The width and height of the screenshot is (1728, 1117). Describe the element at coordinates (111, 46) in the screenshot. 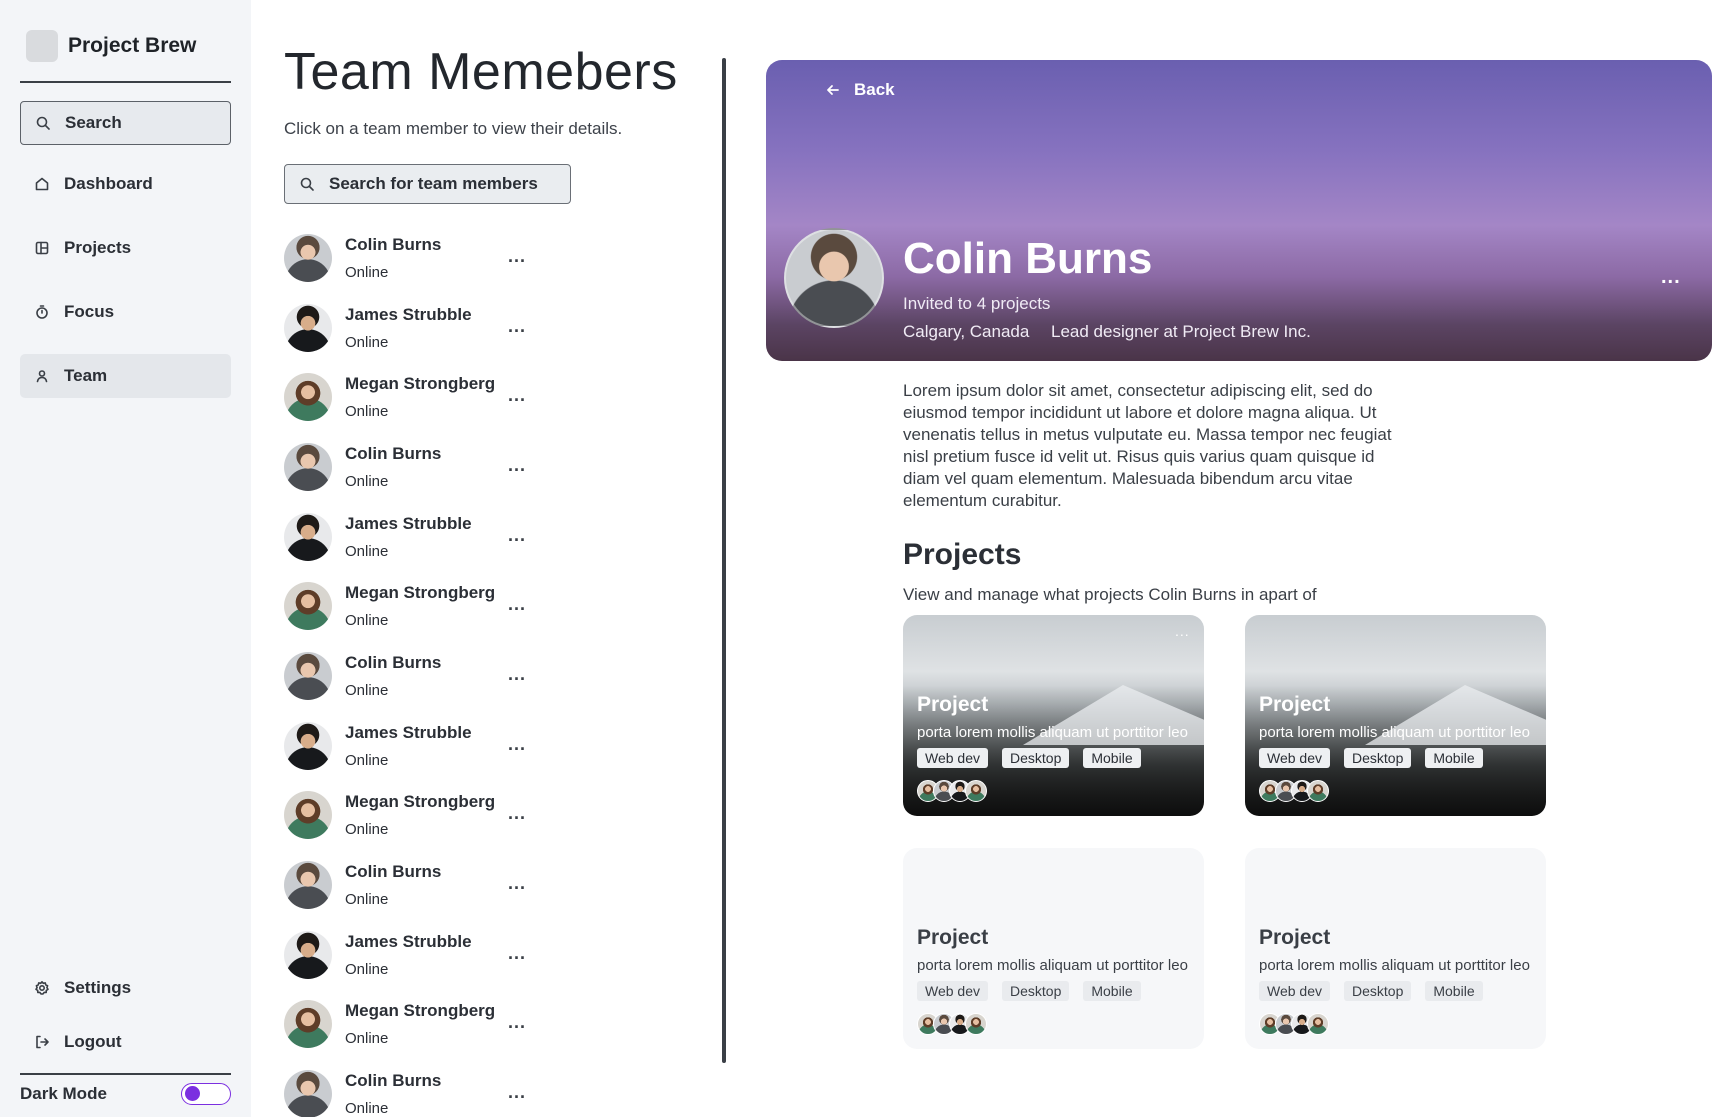

I see `brand: Project Brew` at that location.